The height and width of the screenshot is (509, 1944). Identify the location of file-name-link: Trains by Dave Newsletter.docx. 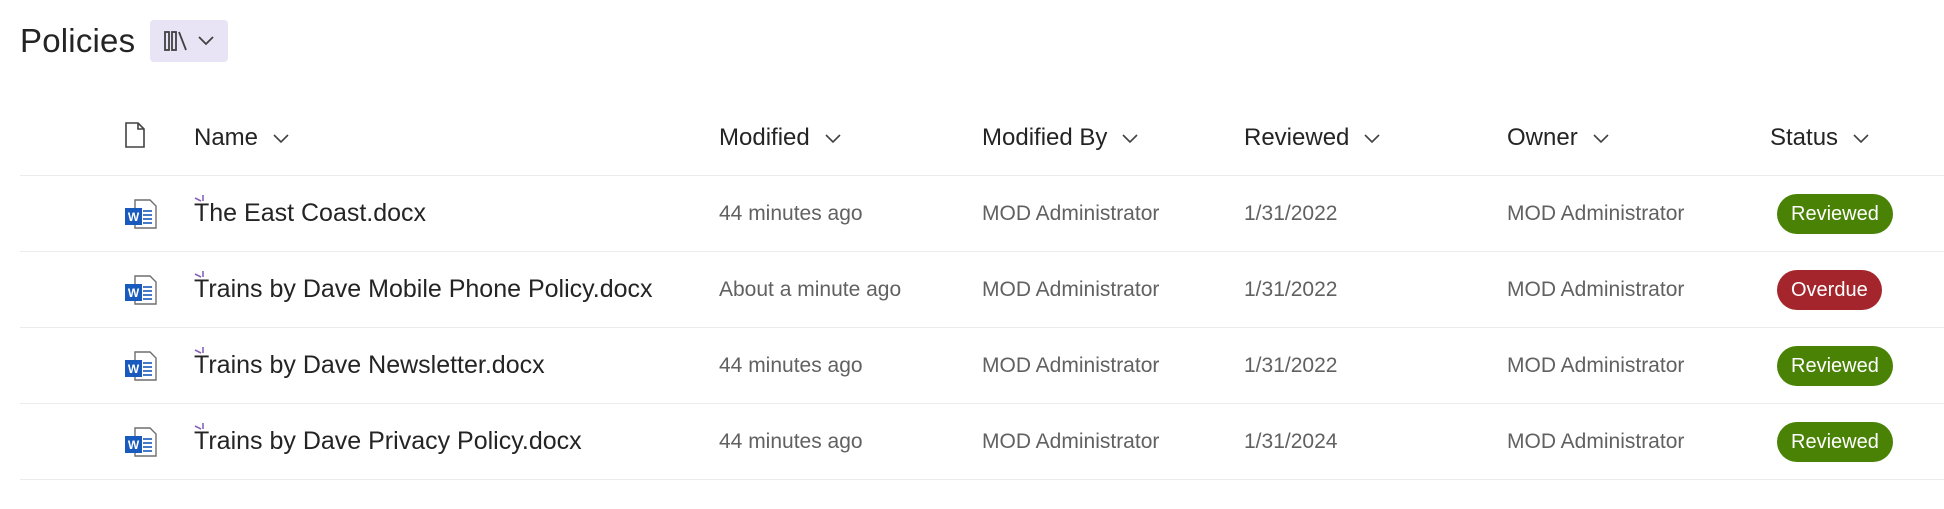
(369, 365).